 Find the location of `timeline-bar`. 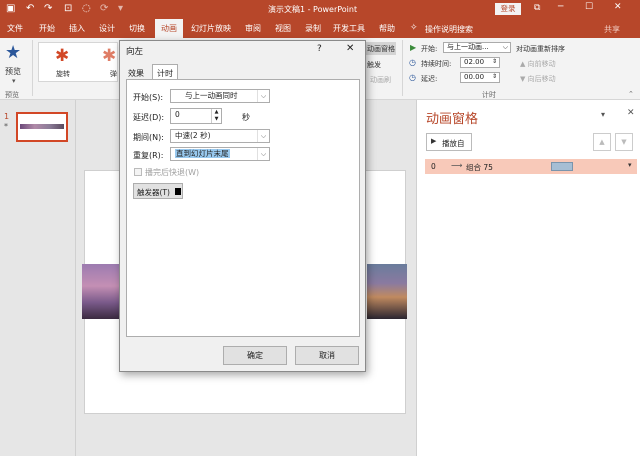

timeline-bar is located at coordinates (562, 166).